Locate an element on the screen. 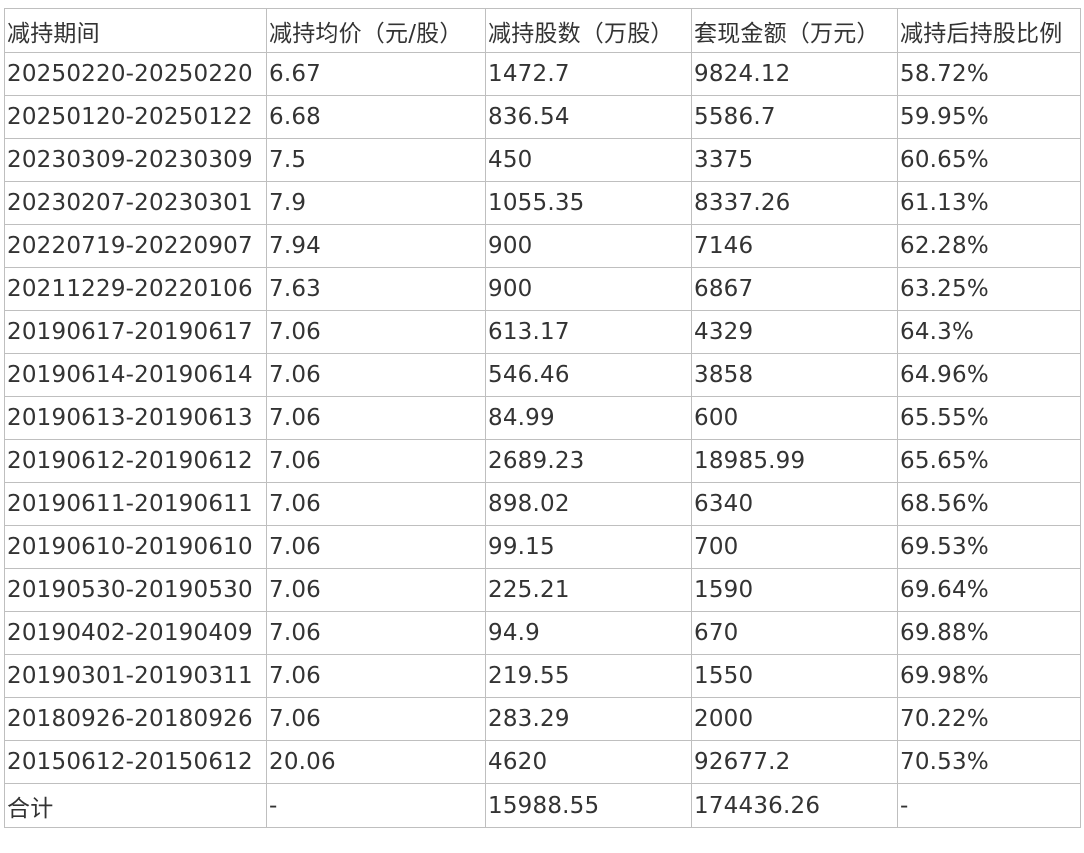  table-row: 20190613-20190613 7.06 84.99 600 65.55% is located at coordinates (542, 418).